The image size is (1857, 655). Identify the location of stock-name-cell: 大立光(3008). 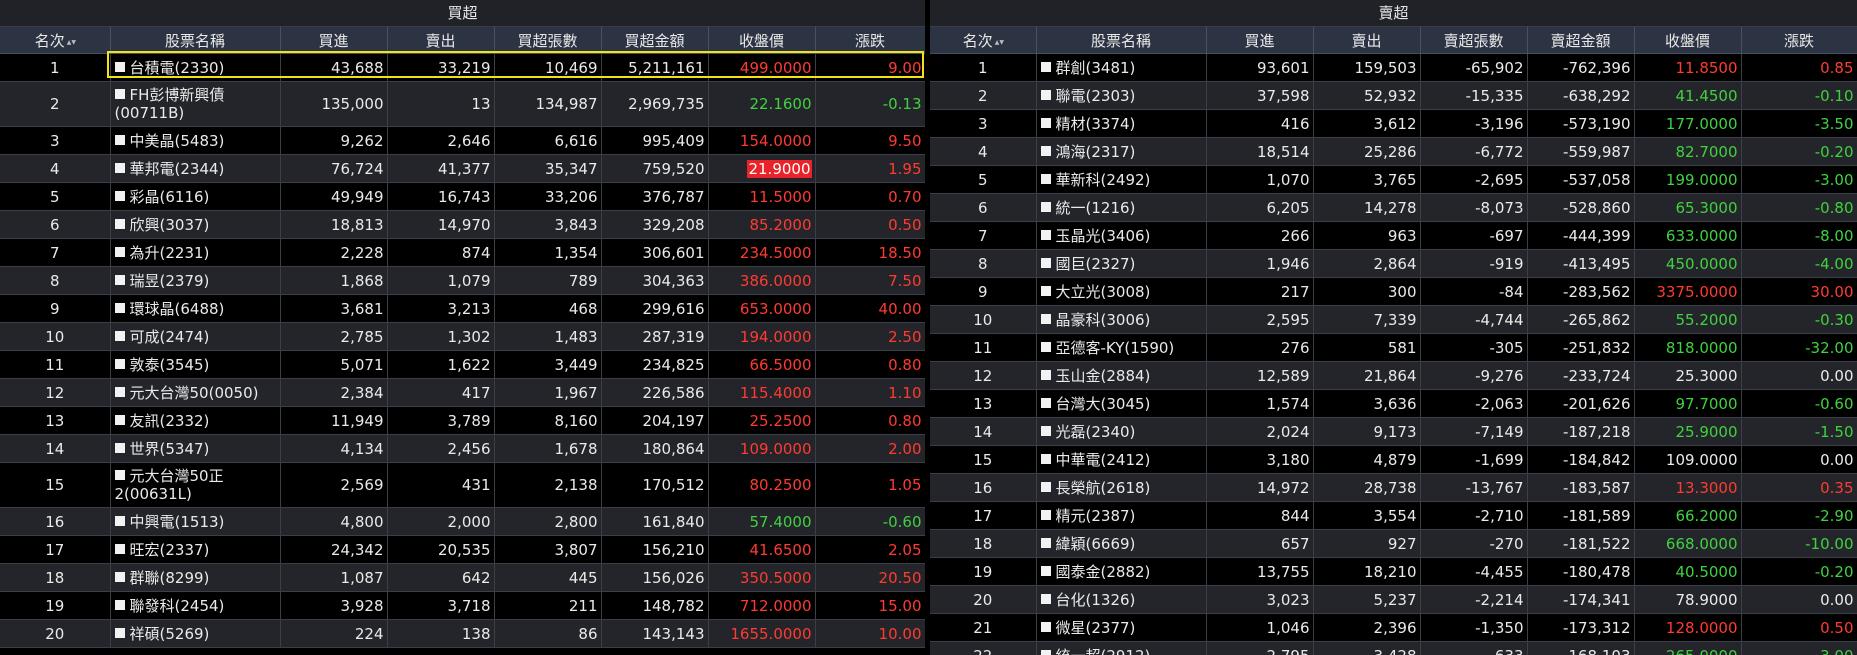
(1121, 291).